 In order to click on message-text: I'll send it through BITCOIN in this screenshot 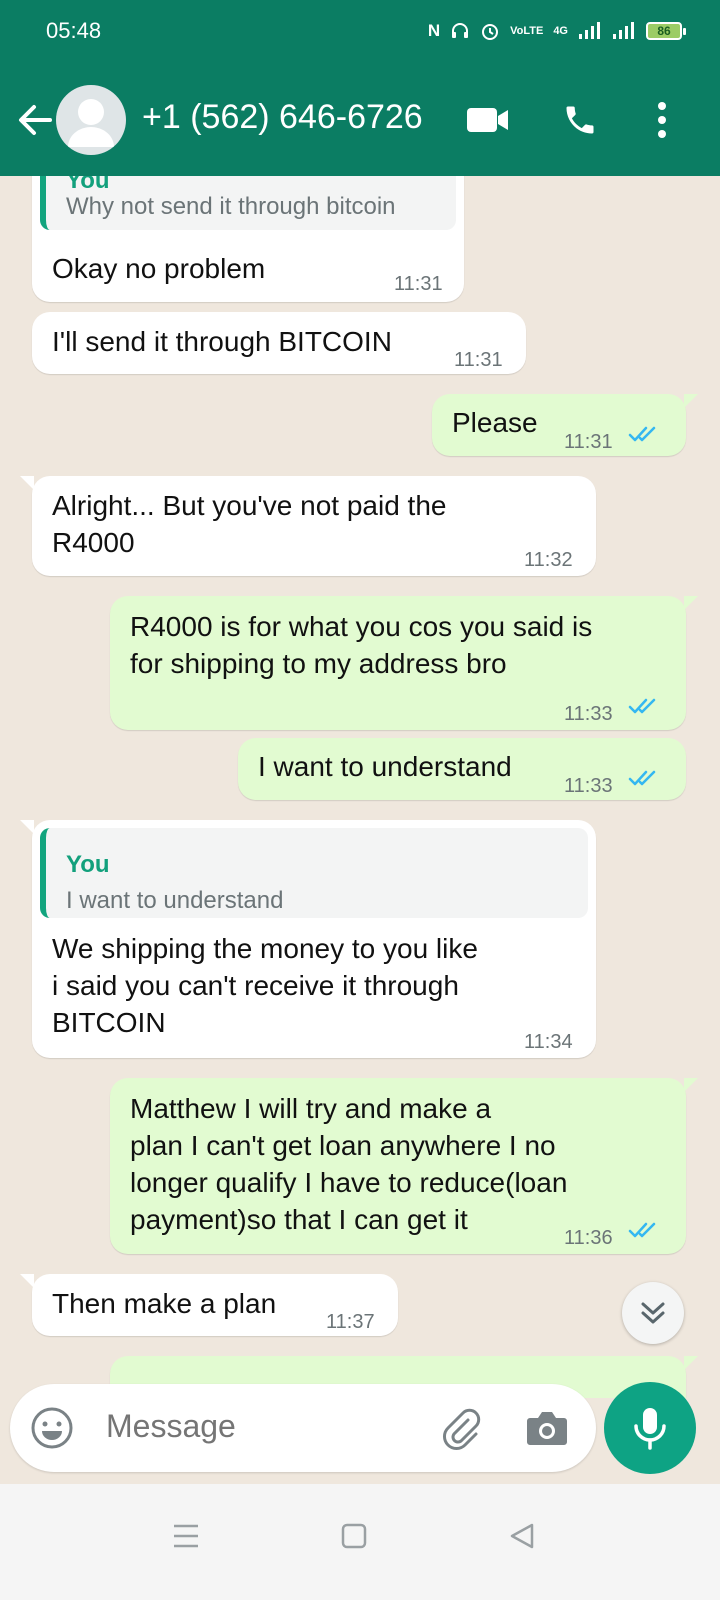, I will do `click(222, 341)`.